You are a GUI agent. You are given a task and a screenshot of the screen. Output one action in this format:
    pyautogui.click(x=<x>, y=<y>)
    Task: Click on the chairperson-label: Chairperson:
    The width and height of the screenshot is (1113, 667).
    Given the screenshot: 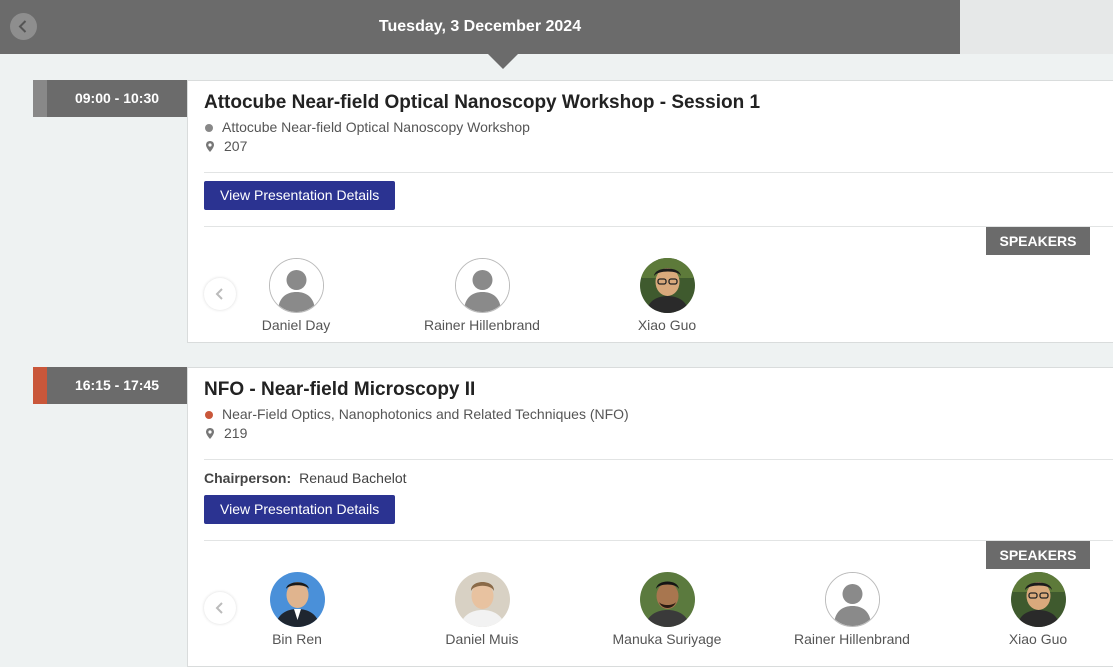 What is the action you would take?
    pyautogui.click(x=248, y=478)
    